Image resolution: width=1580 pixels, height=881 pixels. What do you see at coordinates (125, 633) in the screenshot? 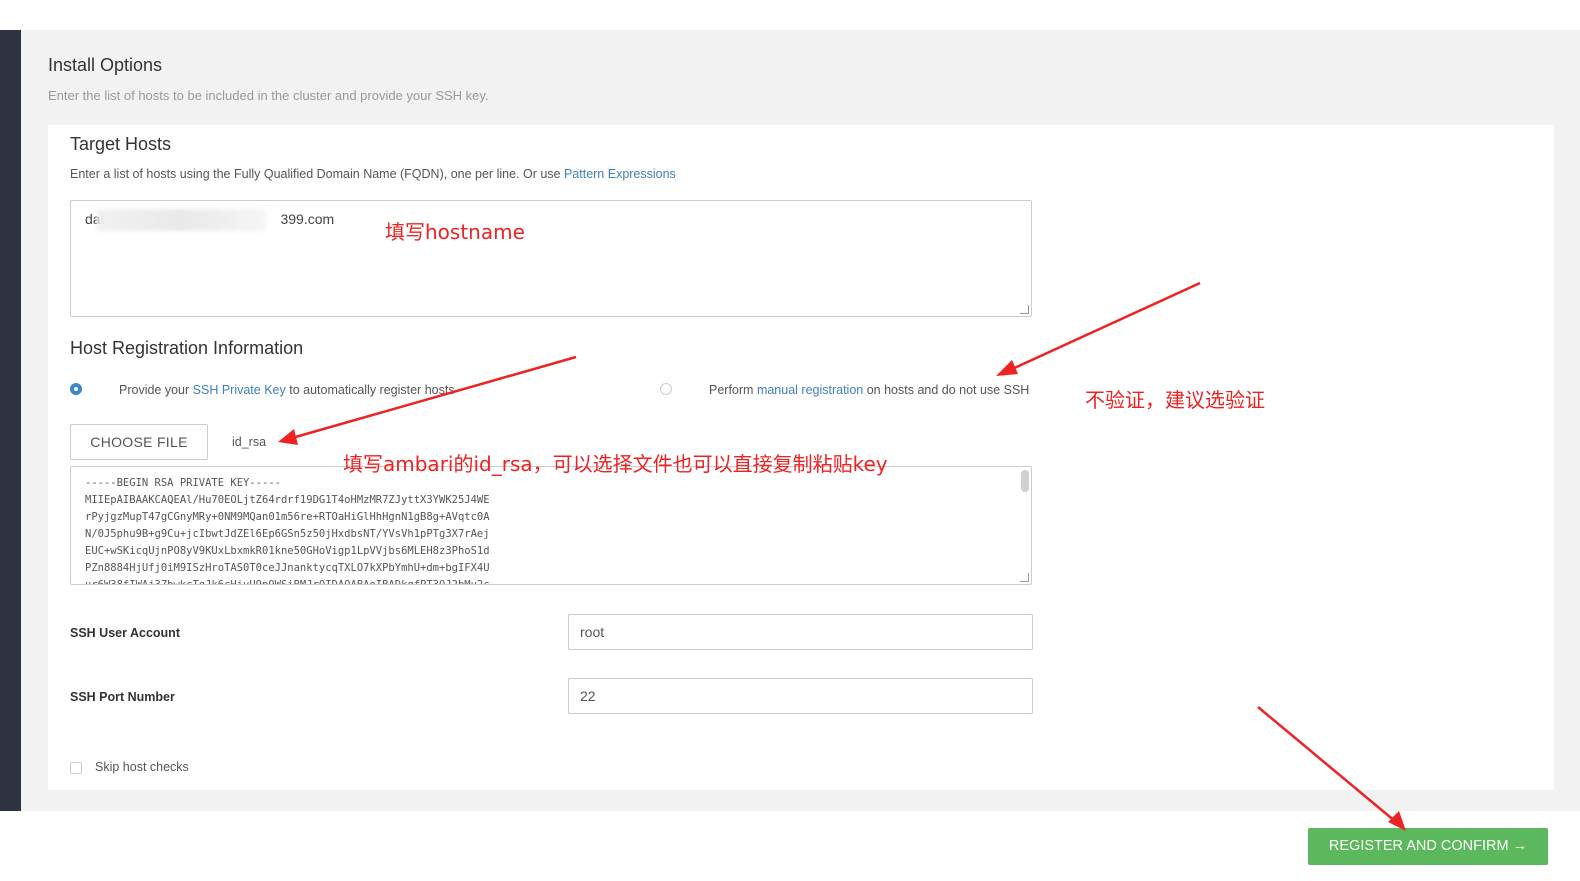
I see `ssh-user-label: SSH User Account` at bounding box center [125, 633].